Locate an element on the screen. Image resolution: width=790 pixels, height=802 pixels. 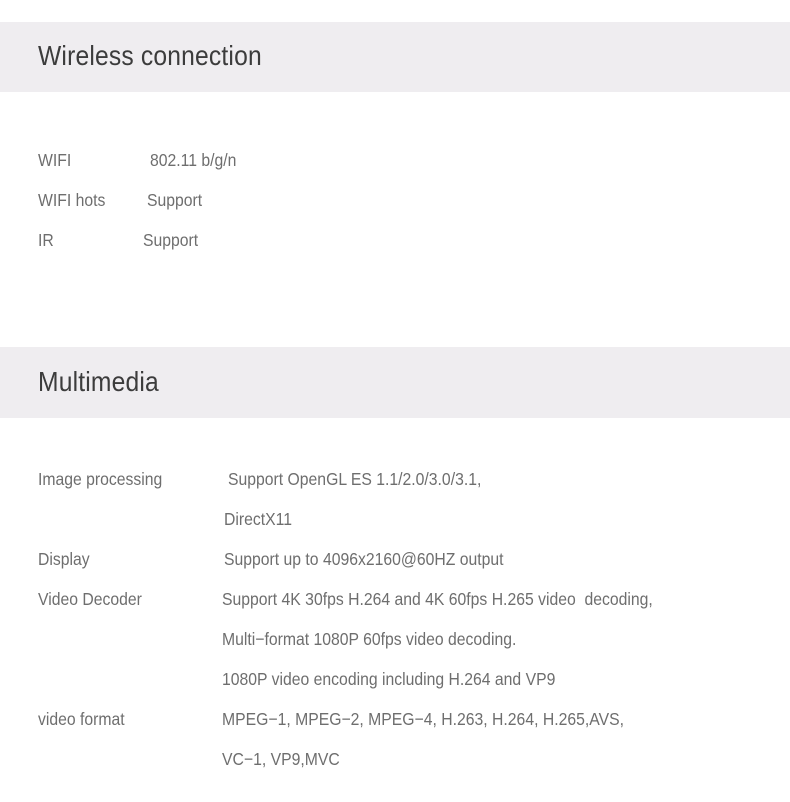
spec-label: Display is located at coordinates (64, 559).